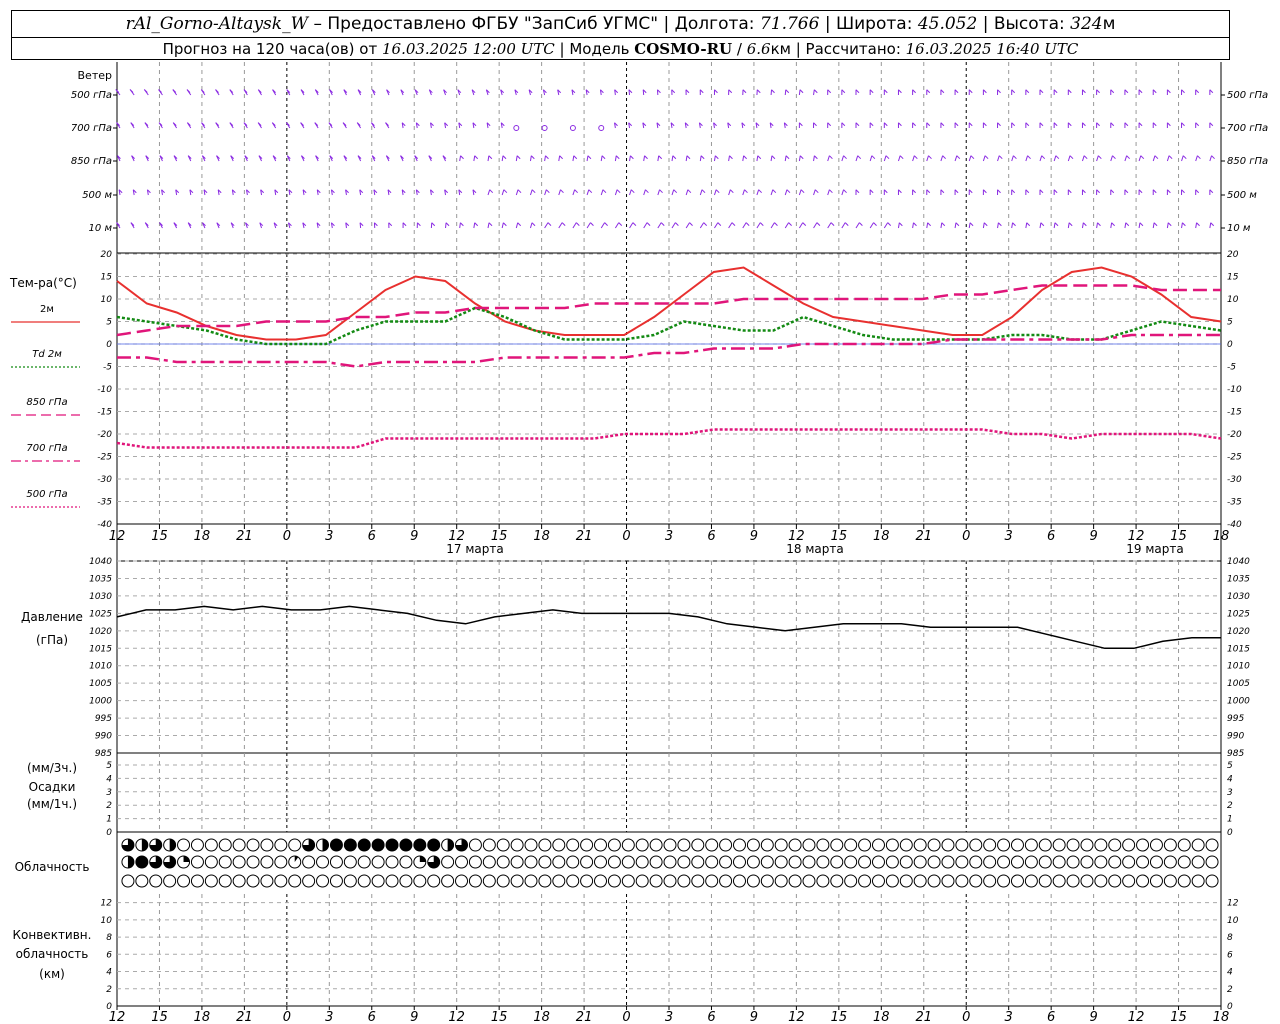 This screenshot has height=1024, width=1280. Describe the element at coordinates (91, 128) in the screenshot. I see `wind-level-label: 700 гПа` at that location.